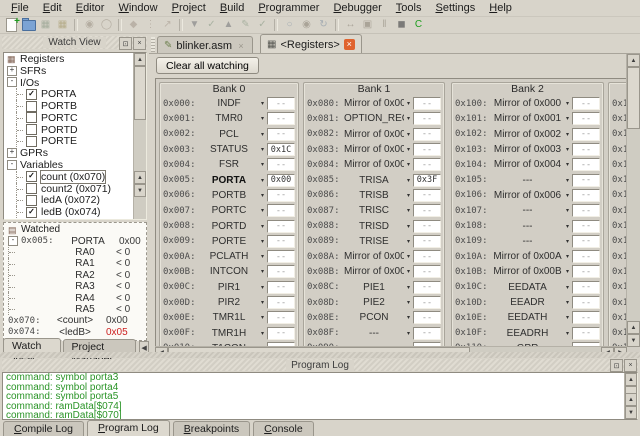 This screenshot has height=436, width=640. I want to click on tree-item-leda-0x072: ledA (0x072), so click(75, 200).